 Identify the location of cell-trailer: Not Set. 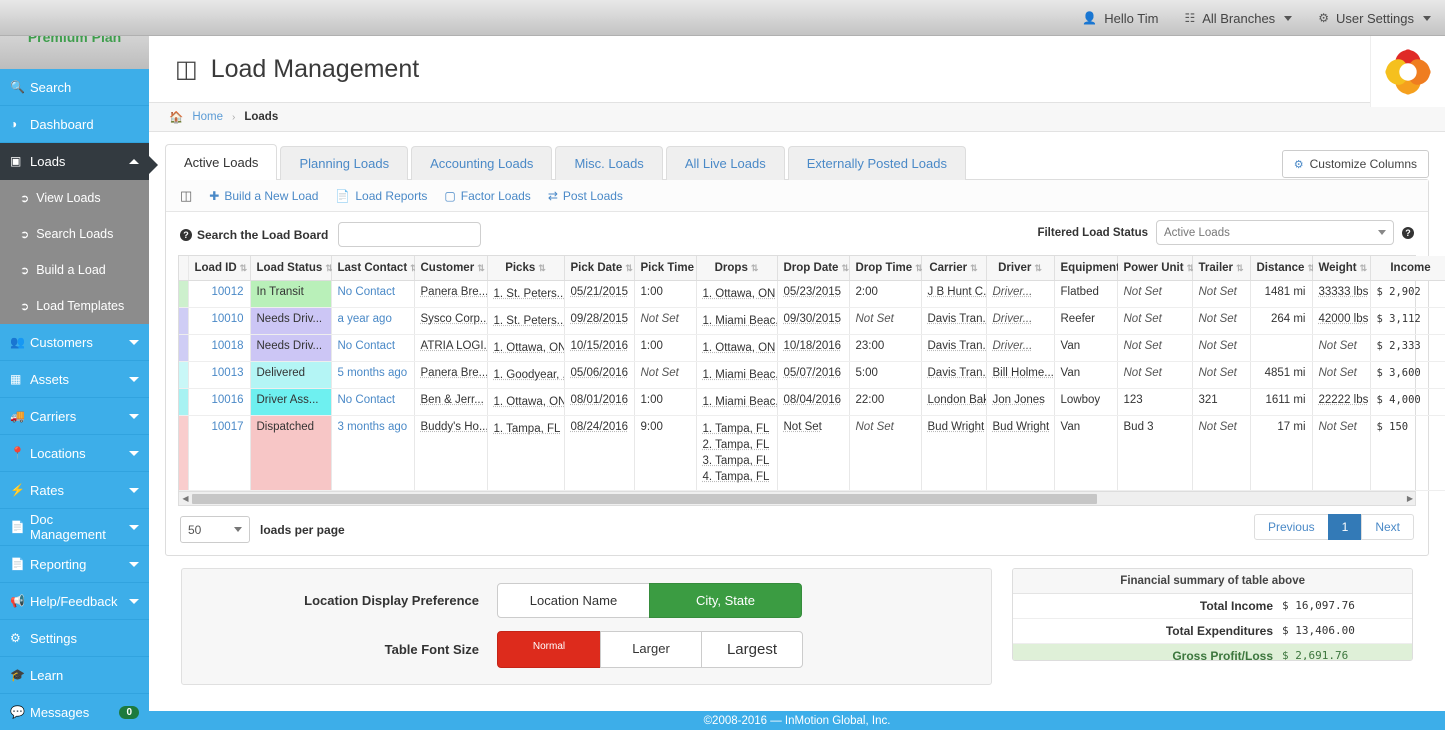
(1221, 453).